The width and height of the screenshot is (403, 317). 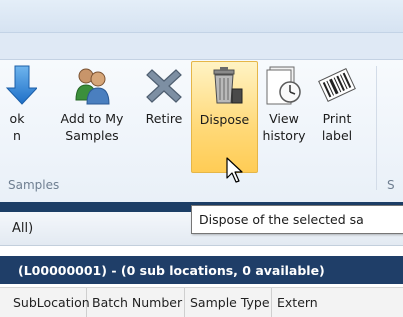 I want to click on trash-can-icon, so click(x=227, y=85).